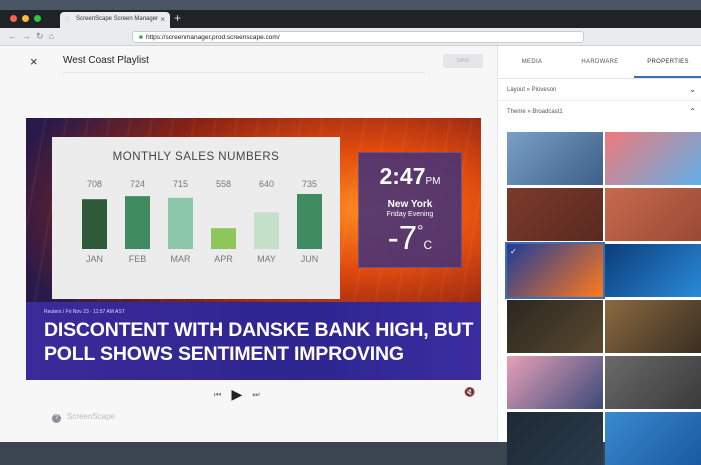 The height and width of the screenshot is (465, 701). What do you see at coordinates (653, 214) in the screenshot?
I see `theme-thumbnail-brick-light` at bounding box center [653, 214].